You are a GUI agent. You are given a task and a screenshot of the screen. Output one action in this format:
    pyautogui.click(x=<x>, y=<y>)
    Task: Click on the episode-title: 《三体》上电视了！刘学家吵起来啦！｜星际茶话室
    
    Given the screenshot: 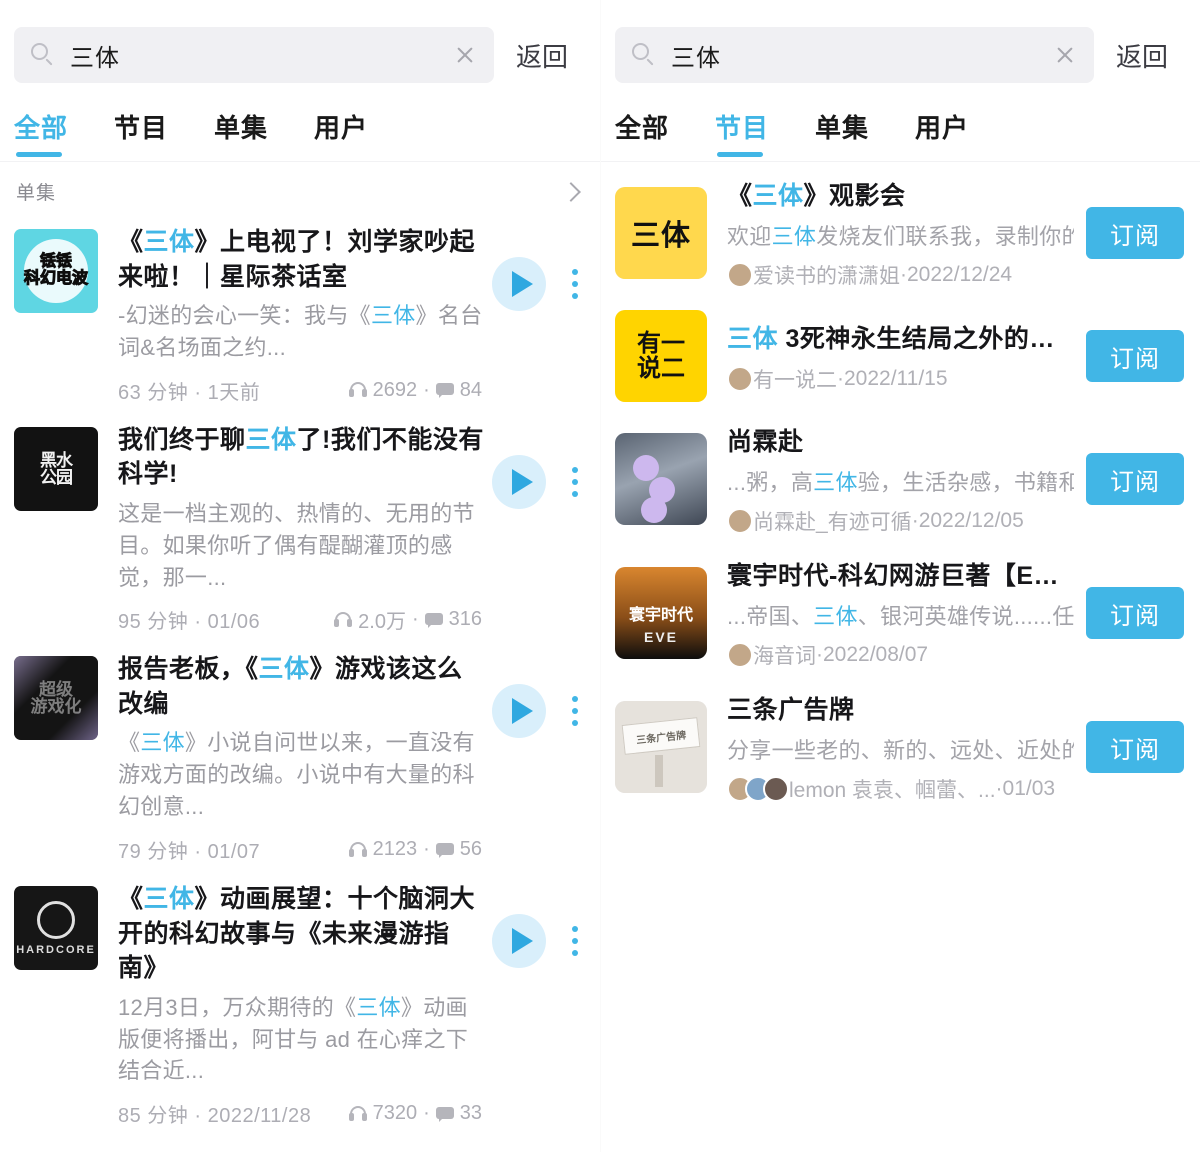 What is the action you would take?
    pyautogui.click(x=302, y=259)
    